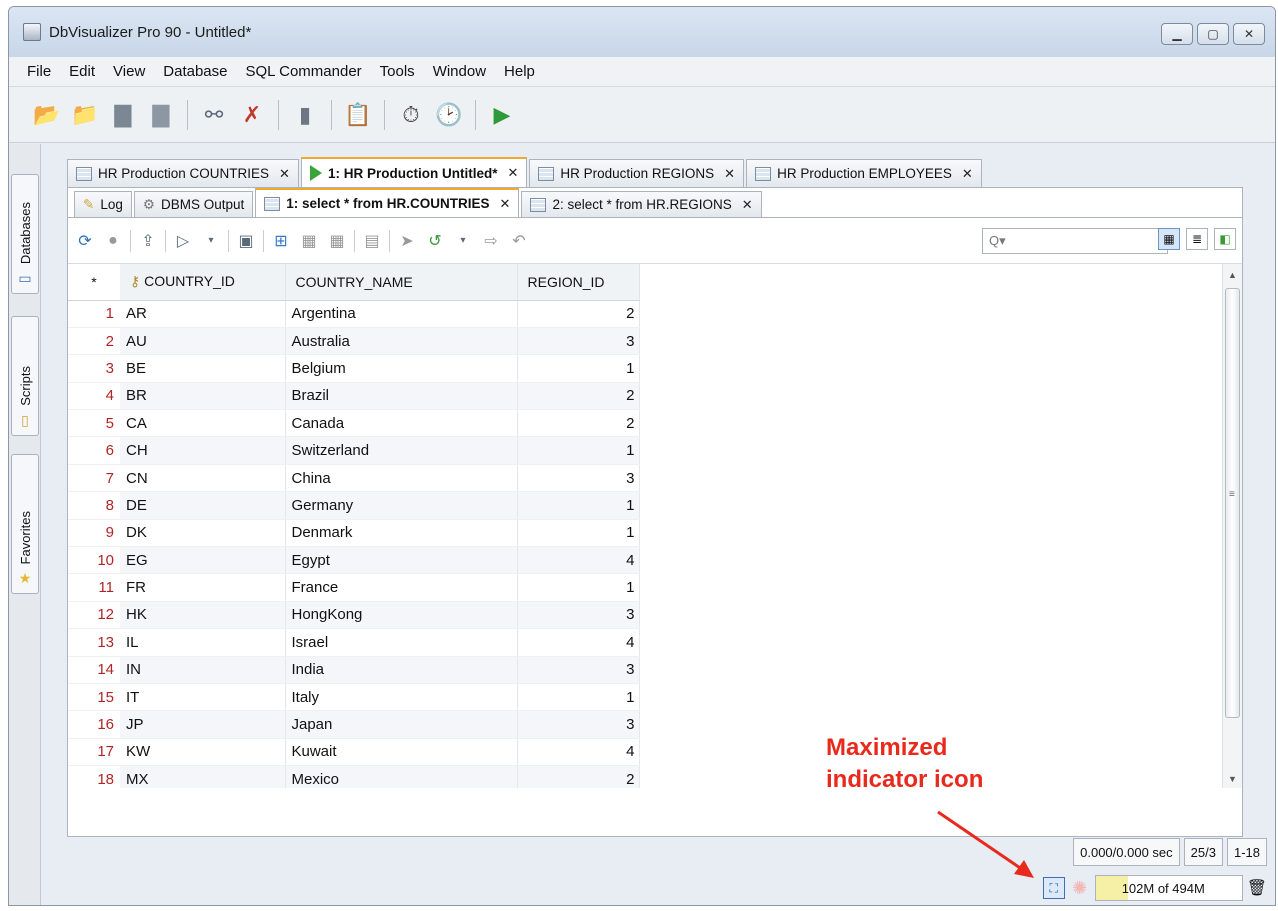 The height and width of the screenshot is (911, 1278). I want to click on table-row: 14 IN India 3, so click(354, 670).